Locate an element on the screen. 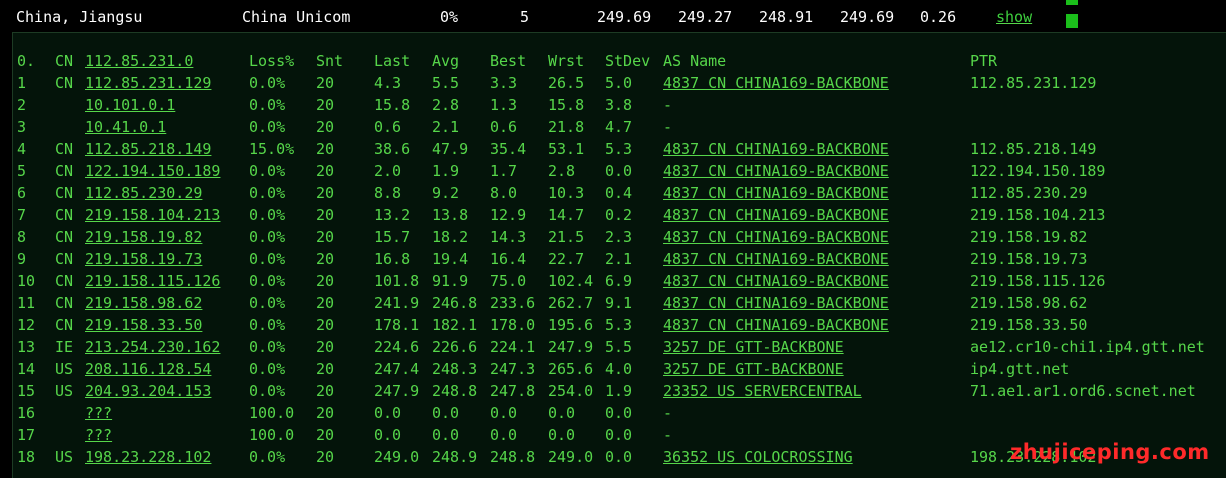 This screenshot has height=478, width=1226. cell-as-name: - is located at coordinates (668, 105).